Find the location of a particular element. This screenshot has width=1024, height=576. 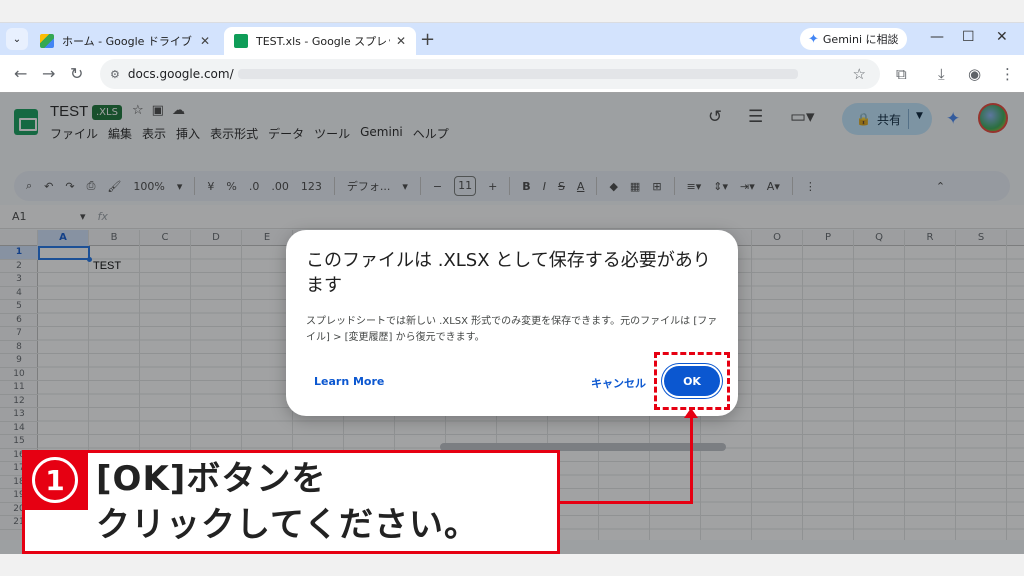

tab-search-icon: ⌄ is located at coordinates (17, 39).